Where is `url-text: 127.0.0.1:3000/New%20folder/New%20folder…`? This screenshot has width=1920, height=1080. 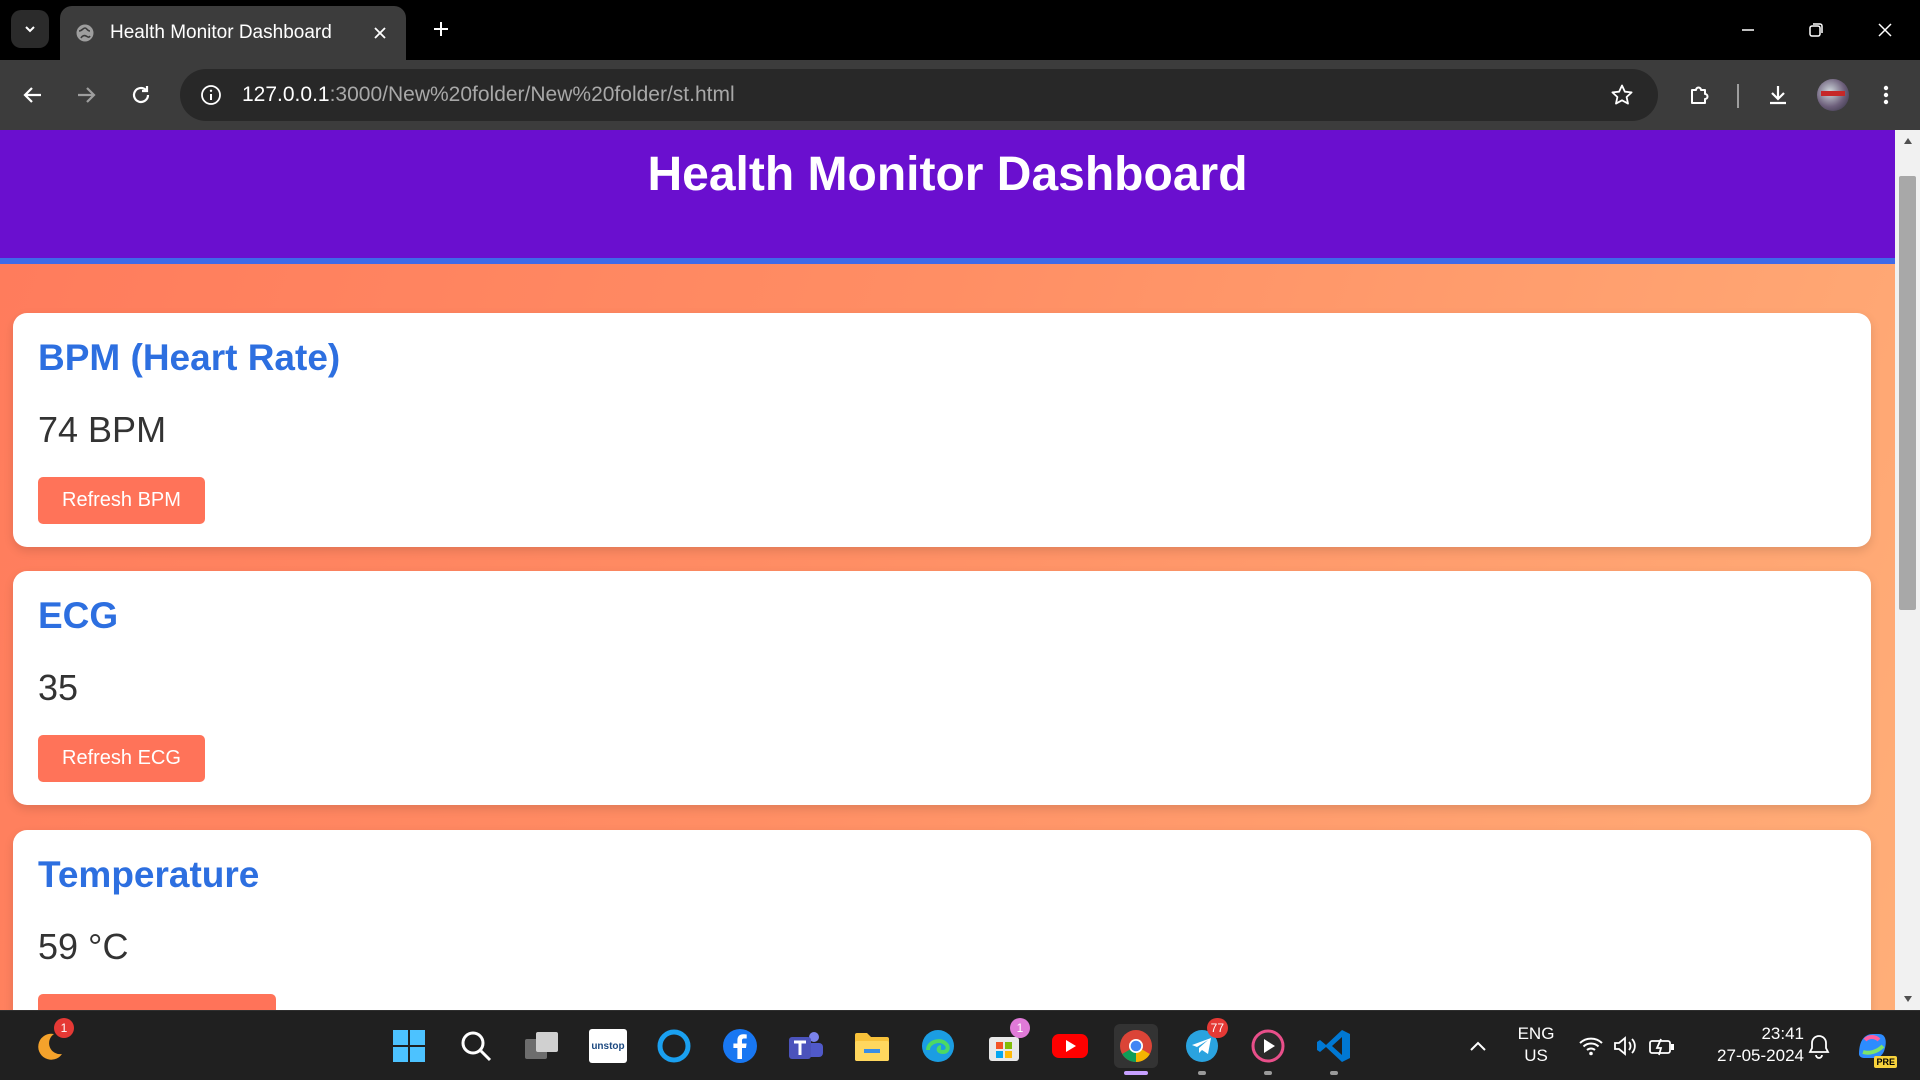 url-text: 127.0.0.1:3000/New%20folder/New%20folder… is located at coordinates (488, 95).